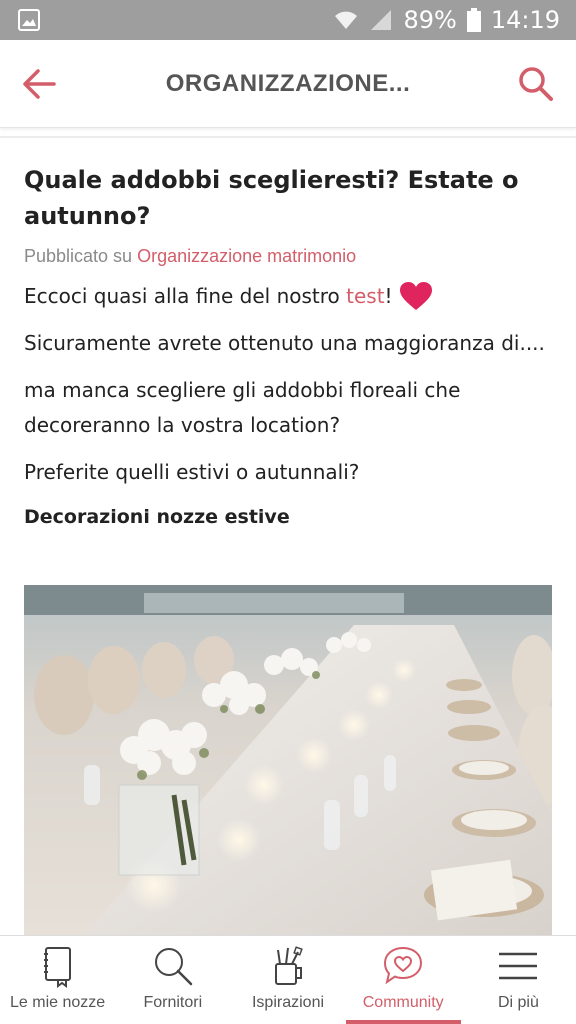 The height and width of the screenshot is (1024, 576). What do you see at coordinates (173, 1002) in the screenshot?
I see `nav-label: Fornitori` at bounding box center [173, 1002].